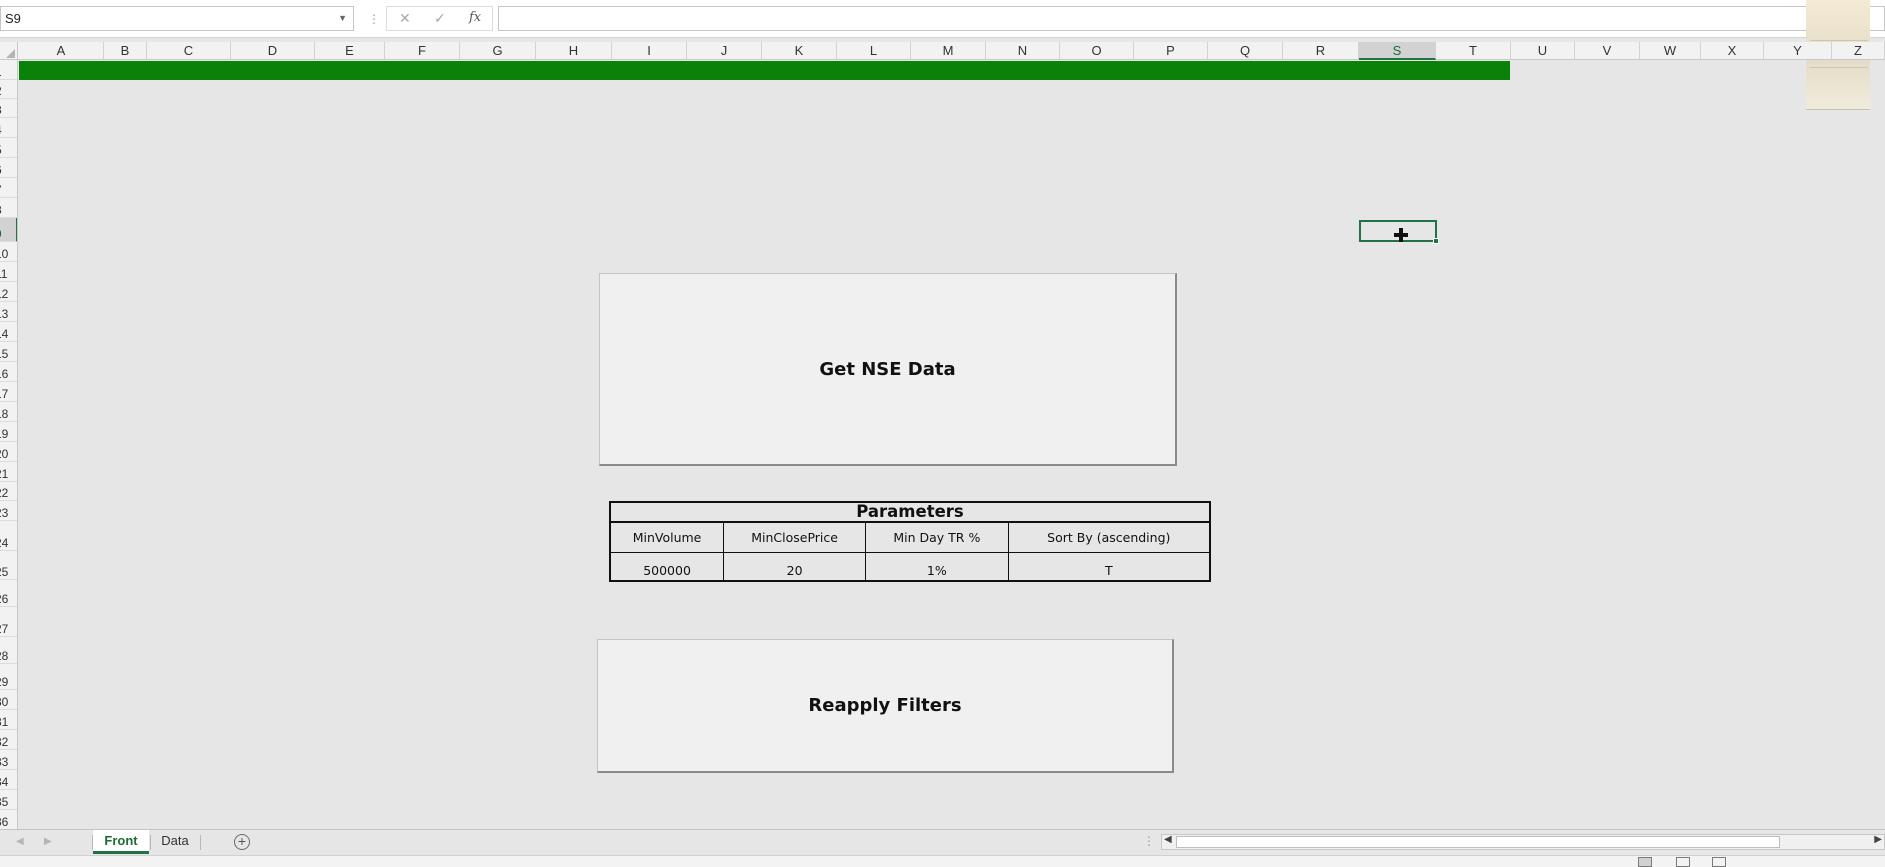 This screenshot has height=867, width=1885. What do you see at coordinates (20, 841) in the screenshot?
I see `prev-sheet-icon: ◀` at bounding box center [20, 841].